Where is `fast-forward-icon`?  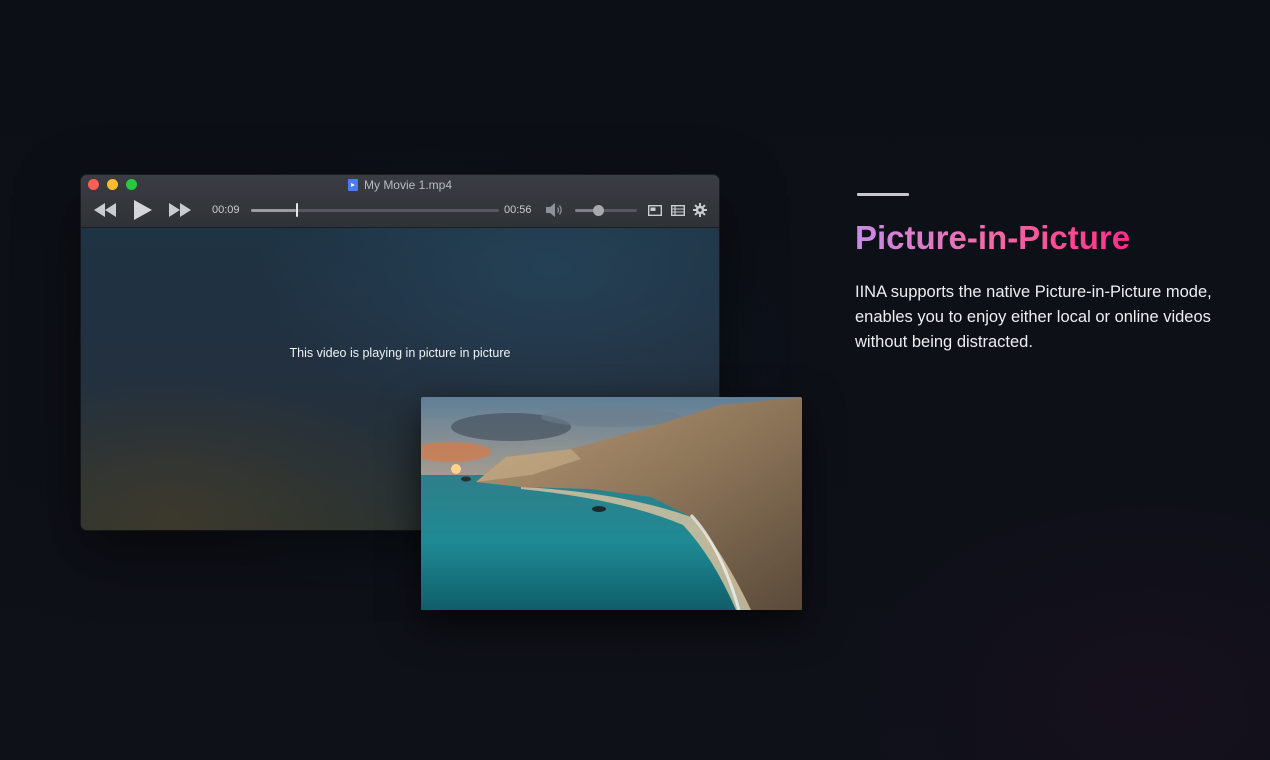 fast-forward-icon is located at coordinates (180, 210).